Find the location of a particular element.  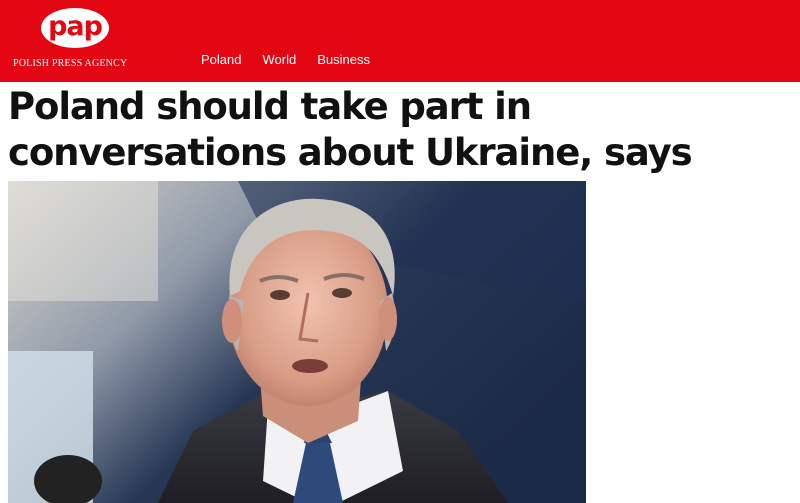

main-nav: Poland World Business is located at coordinates (296, 59).